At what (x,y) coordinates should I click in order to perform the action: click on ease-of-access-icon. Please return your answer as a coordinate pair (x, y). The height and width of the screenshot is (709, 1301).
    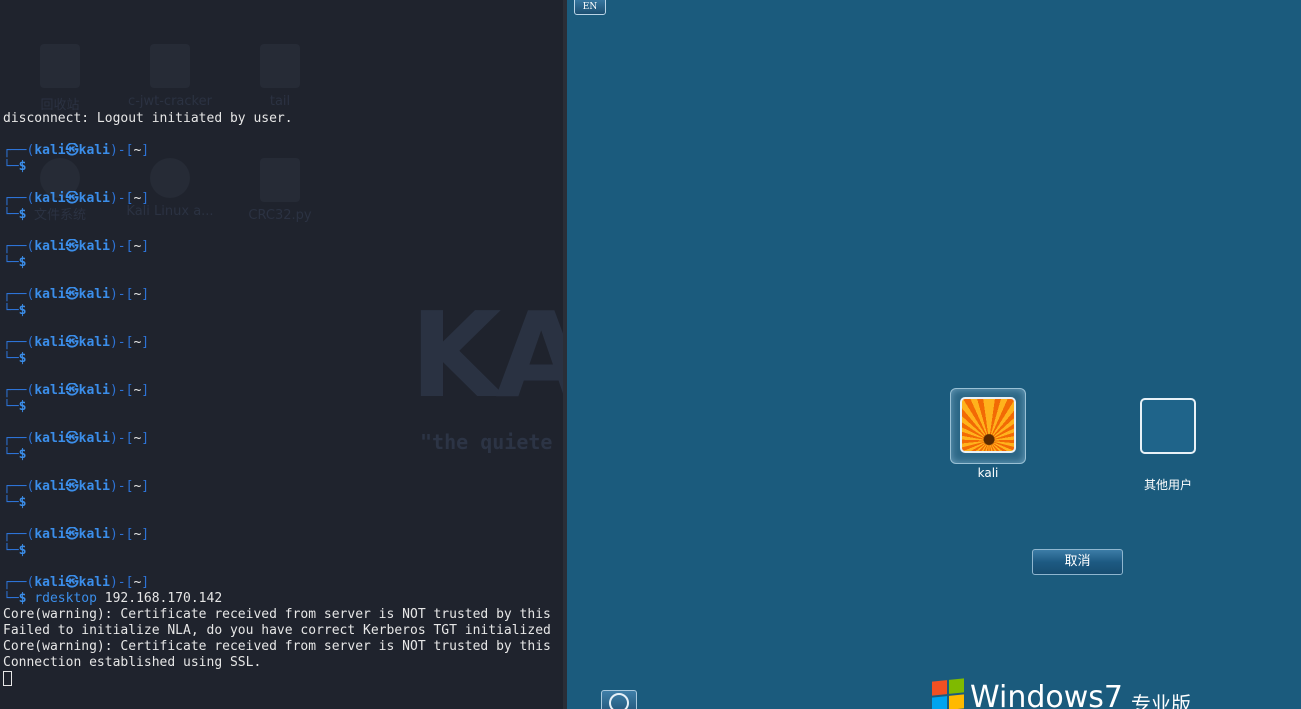
    Looking at the image, I should click on (619, 701).